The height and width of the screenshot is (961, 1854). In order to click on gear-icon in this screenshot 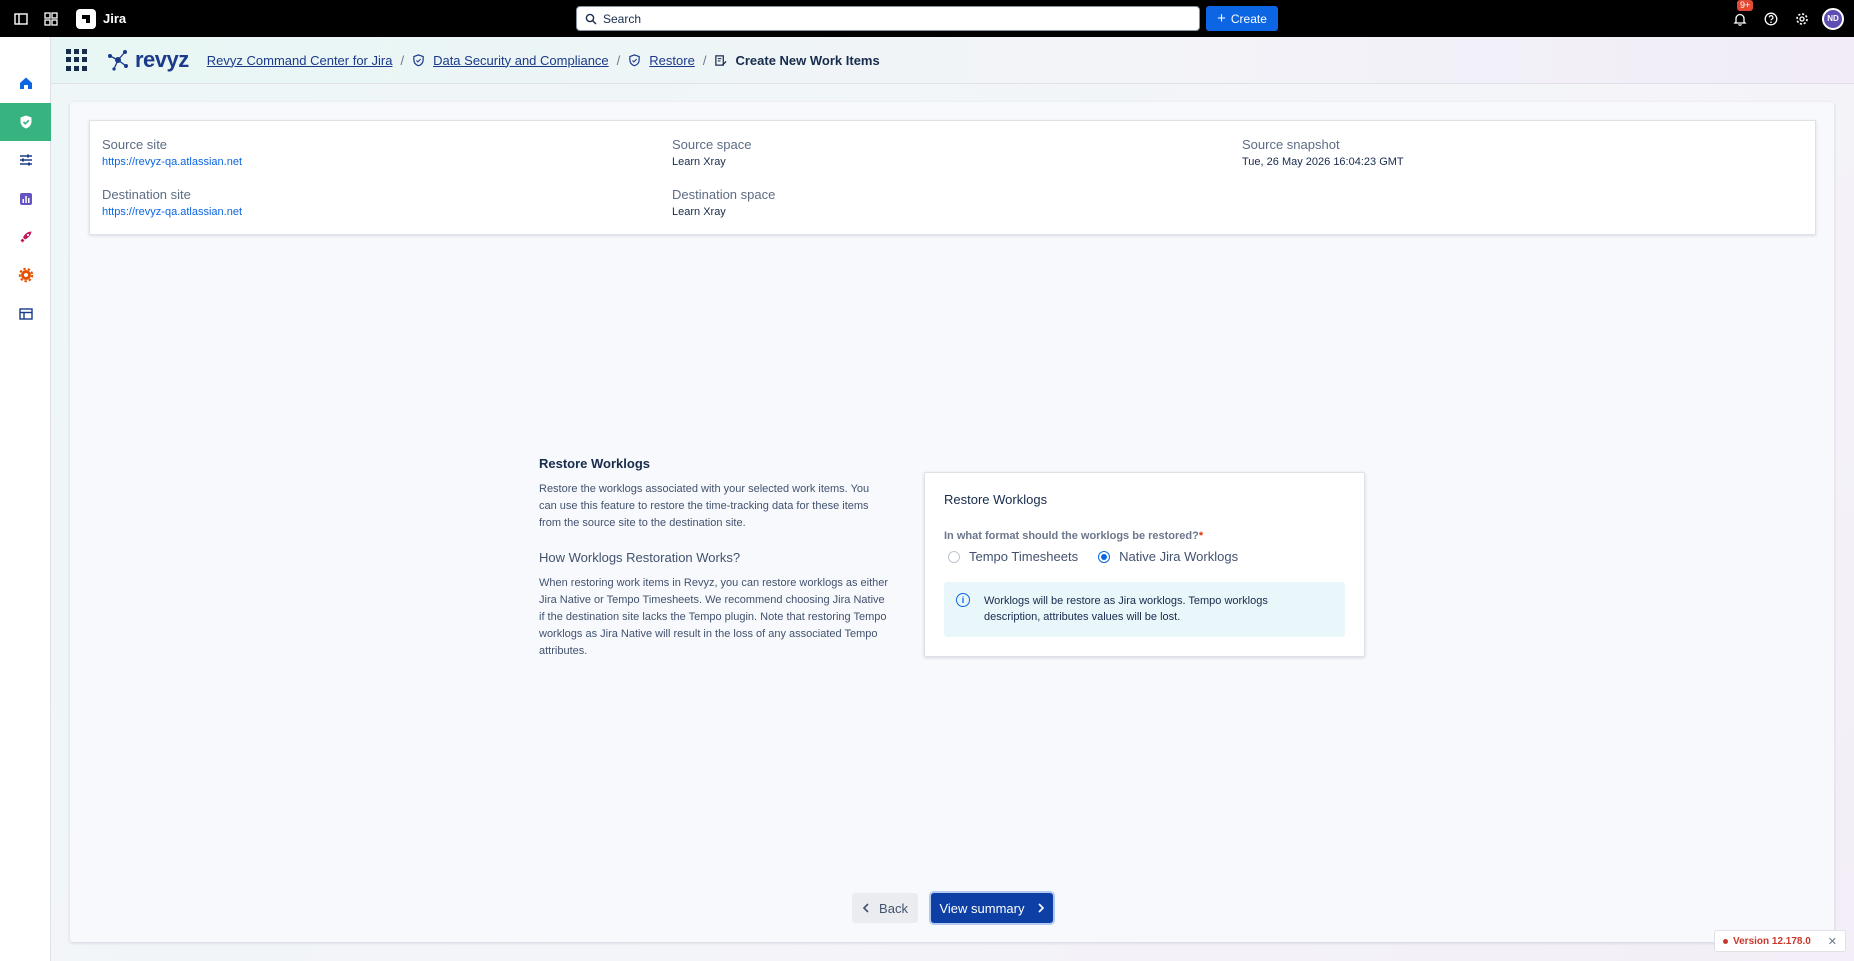, I will do `click(1802, 18)`.